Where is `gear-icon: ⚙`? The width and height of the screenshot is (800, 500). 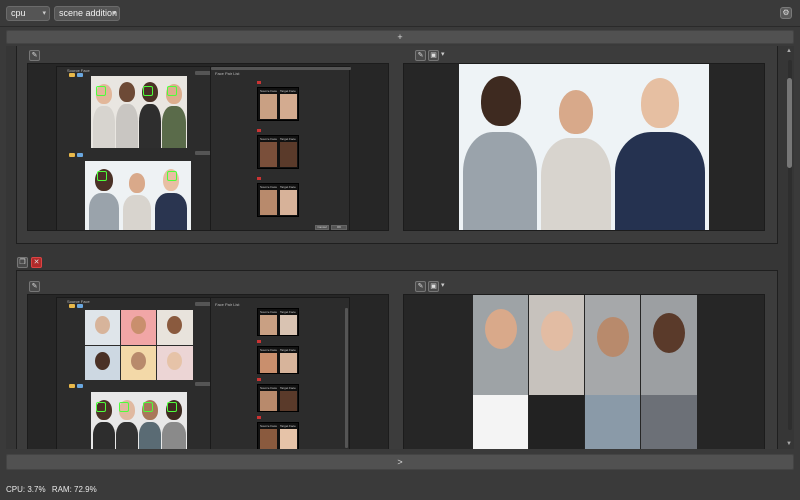 gear-icon: ⚙ is located at coordinates (786, 12).